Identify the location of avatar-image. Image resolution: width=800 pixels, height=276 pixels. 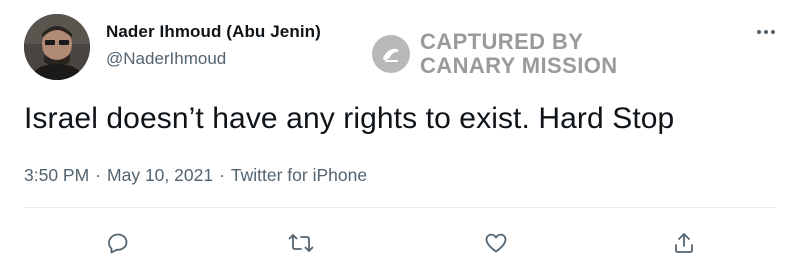
(57, 47).